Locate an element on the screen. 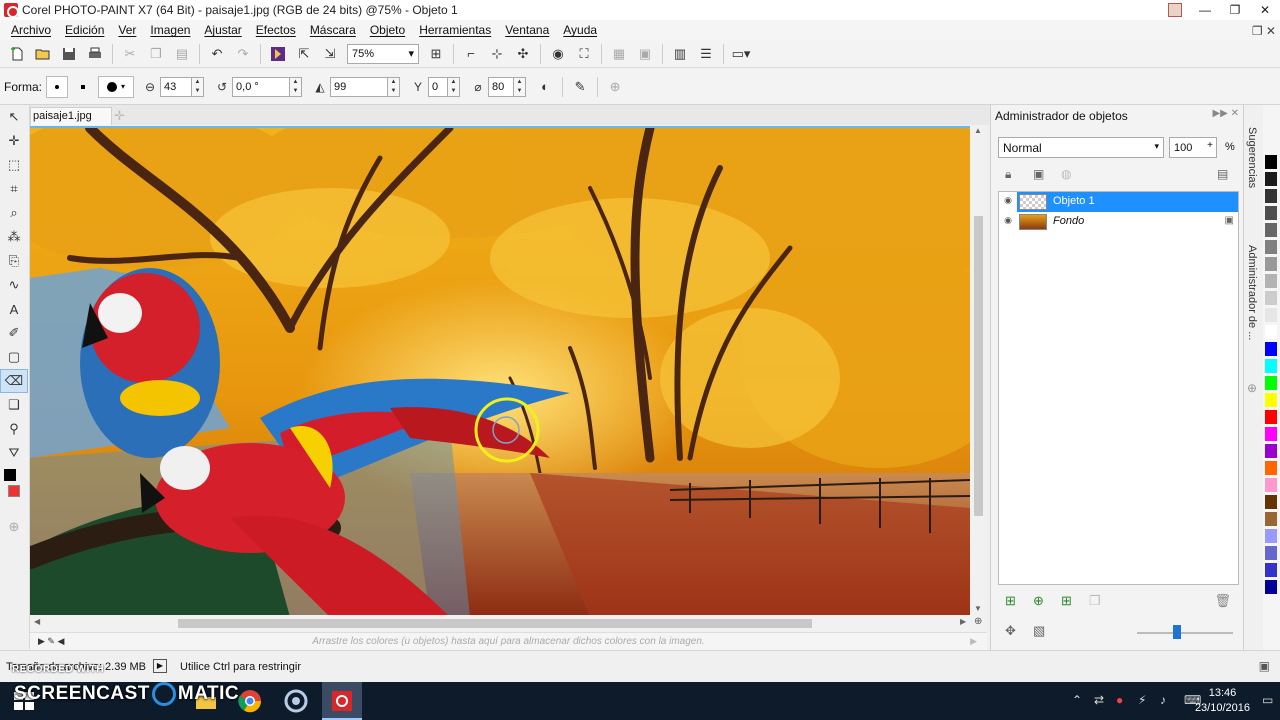 The width and height of the screenshot is (1280, 720). add-docker-icon: ⊕ is located at coordinates (1252, 388).